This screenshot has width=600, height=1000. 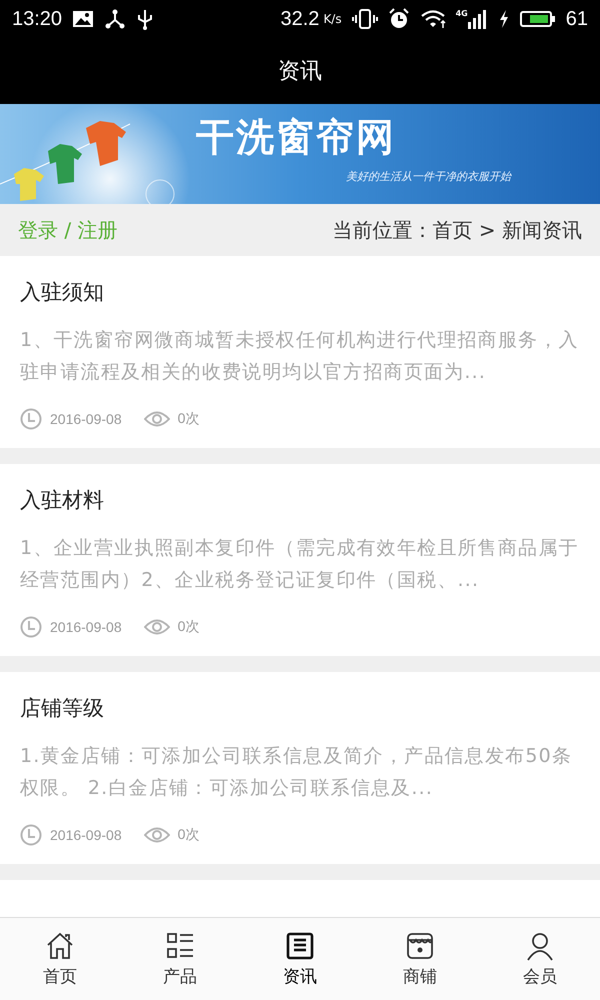 What do you see at coordinates (60, 945) in the screenshot?
I see `home-icon` at bounding box center [60, 945].